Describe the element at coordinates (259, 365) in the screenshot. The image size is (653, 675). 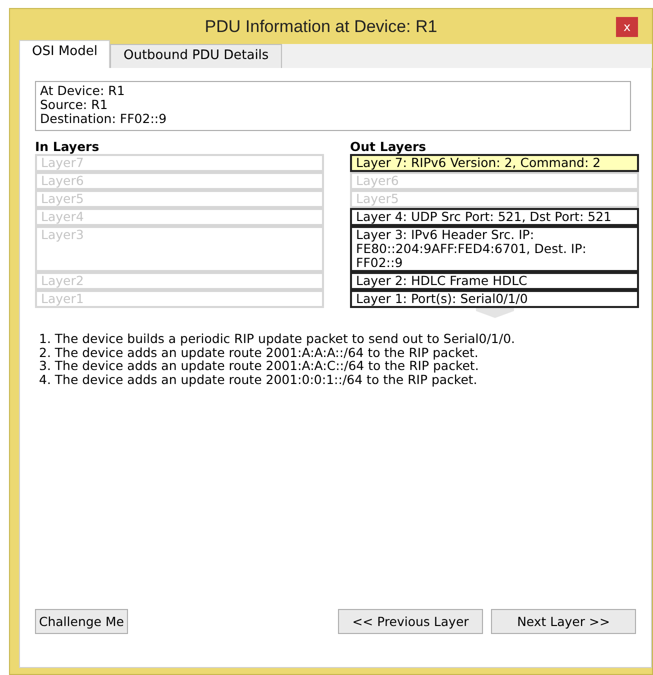
I see `description-text: 3. The device adds an update route 2001:A:A:C::/64 to the RIP packet.` at that location.